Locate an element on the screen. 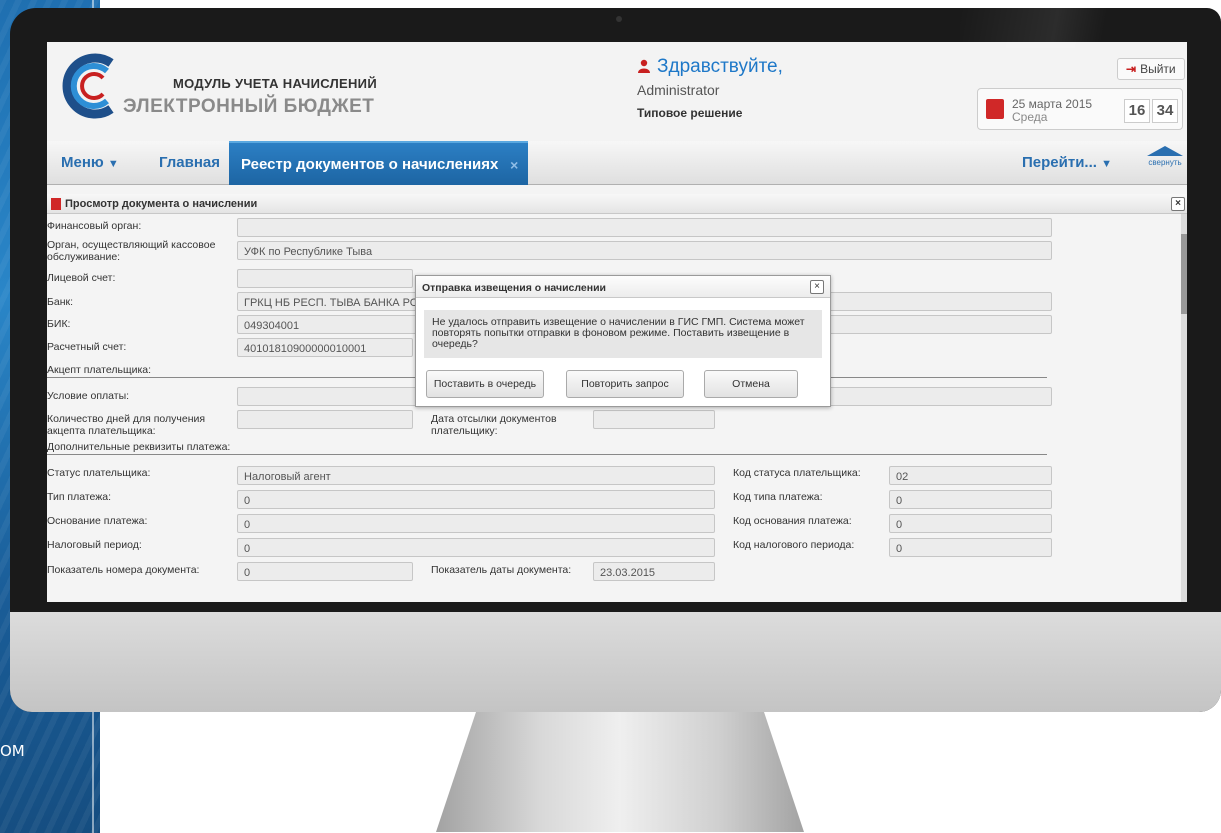 The height and width of the screenshot is (833, 1221). label-acceptance: Акцепт плательщика: is located at coordinates (99, 370).